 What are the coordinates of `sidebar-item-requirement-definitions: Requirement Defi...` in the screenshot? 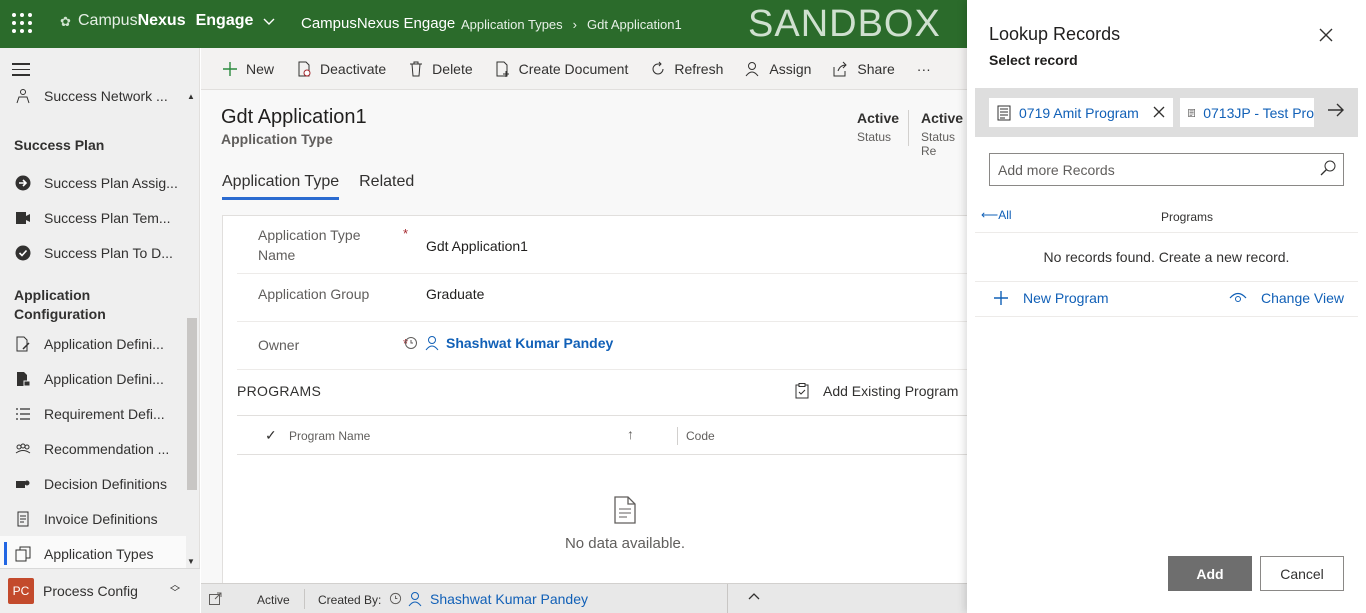 It's located at (93, 413).